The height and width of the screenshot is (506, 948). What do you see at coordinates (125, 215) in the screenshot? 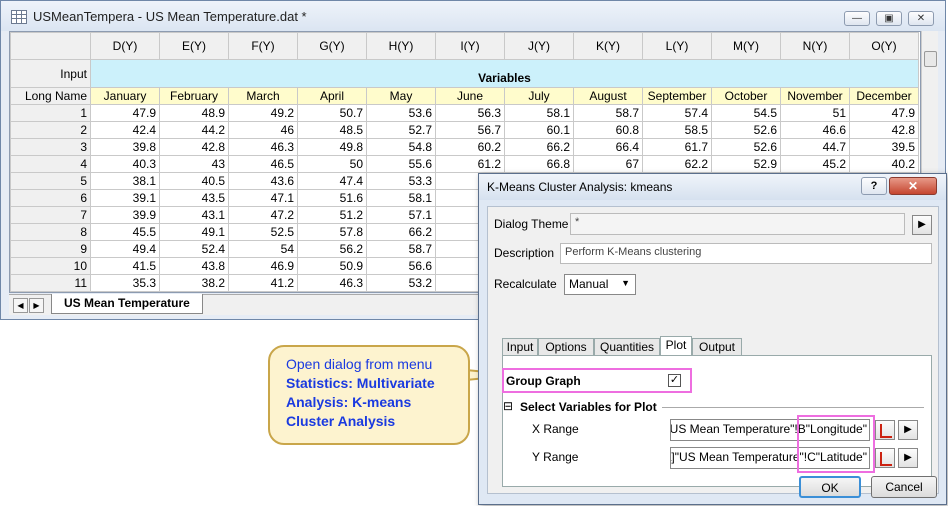
I see `data-cell: 39.9` at bounding box center [125, 215].